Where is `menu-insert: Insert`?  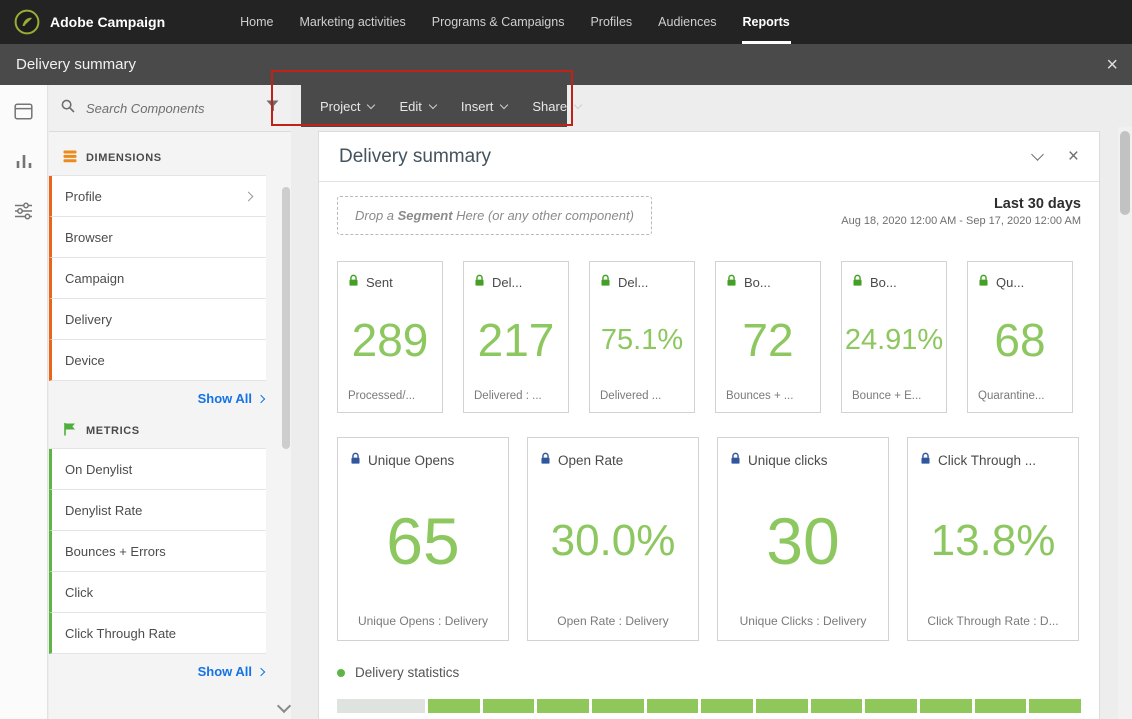
menu-insert: Insert is located at coordinates (484, 106).